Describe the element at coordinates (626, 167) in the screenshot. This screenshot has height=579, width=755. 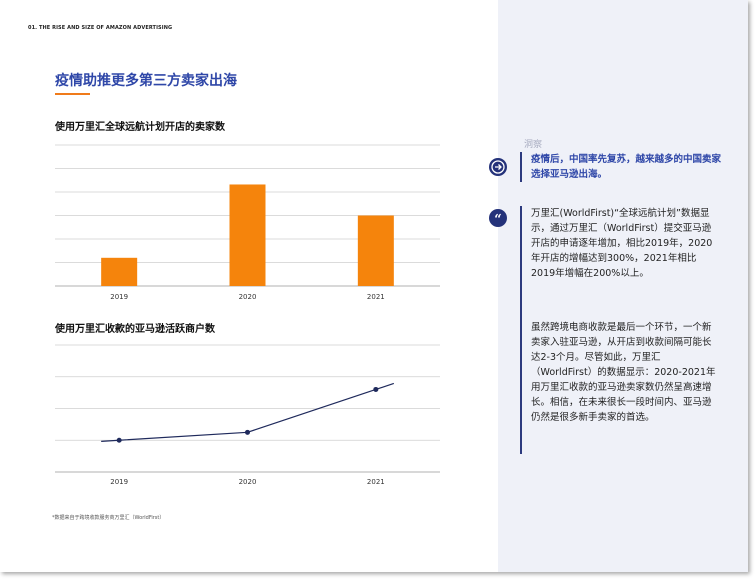
I see `insight-text: 疫情后，中国率先复苏，越来越多的中国卖家选择亚马逊出海。` at that location.